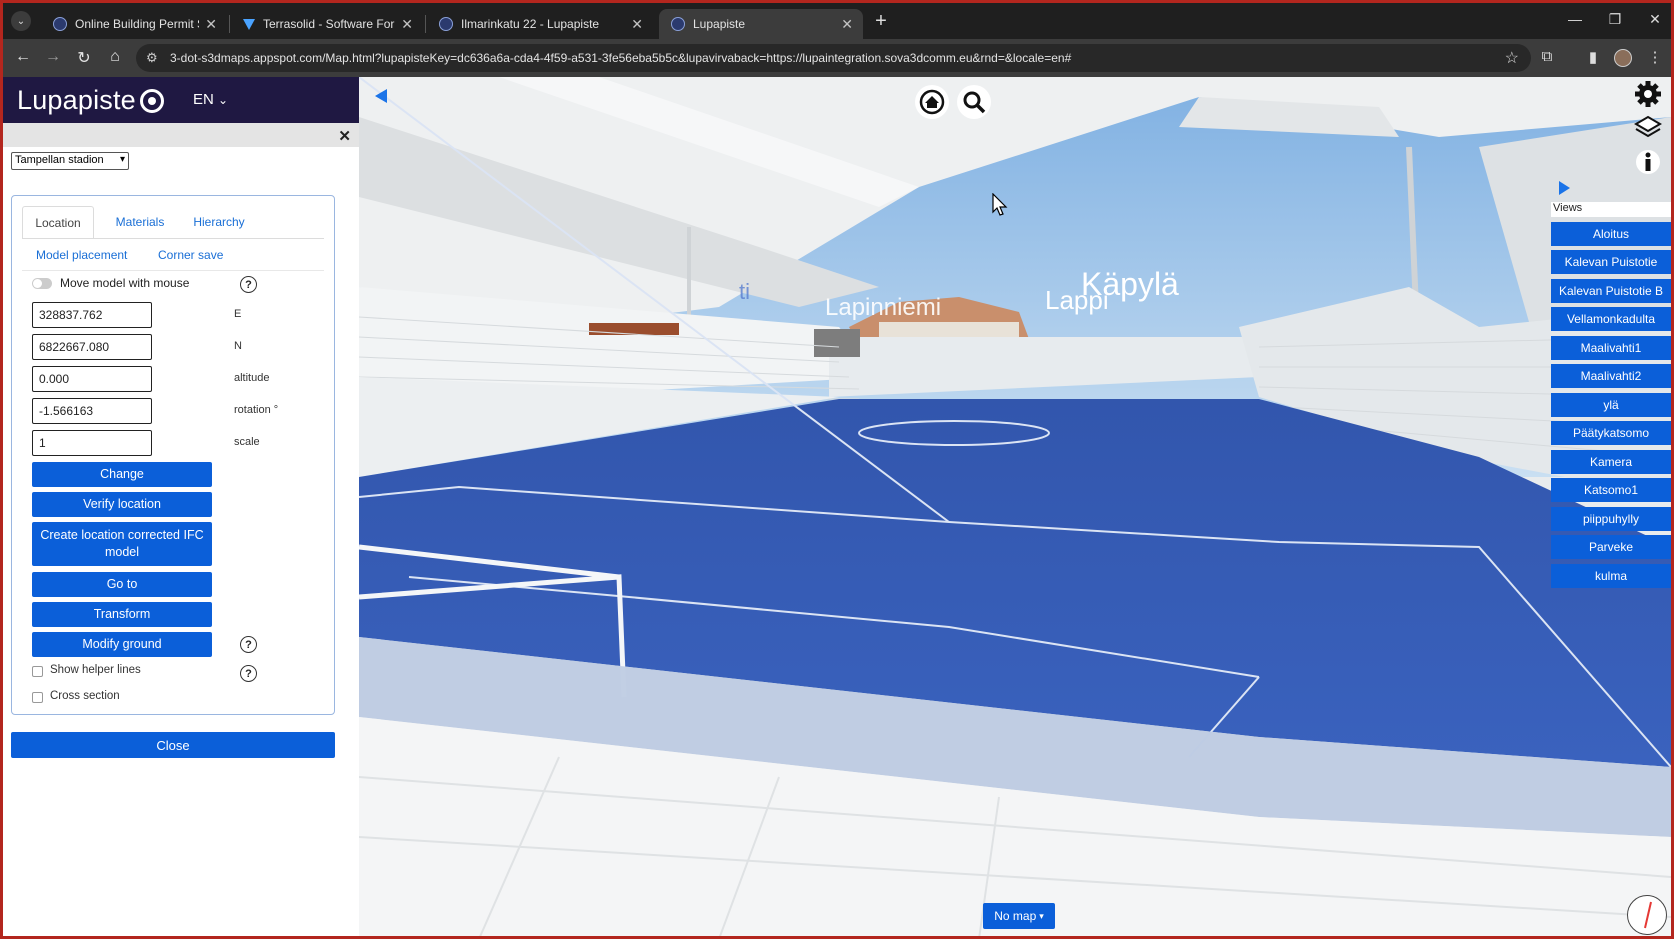  Describe the element at coordinates (1655, 57) in the screenshot. I see `kebab-menu-icon: ⋮` at that location.